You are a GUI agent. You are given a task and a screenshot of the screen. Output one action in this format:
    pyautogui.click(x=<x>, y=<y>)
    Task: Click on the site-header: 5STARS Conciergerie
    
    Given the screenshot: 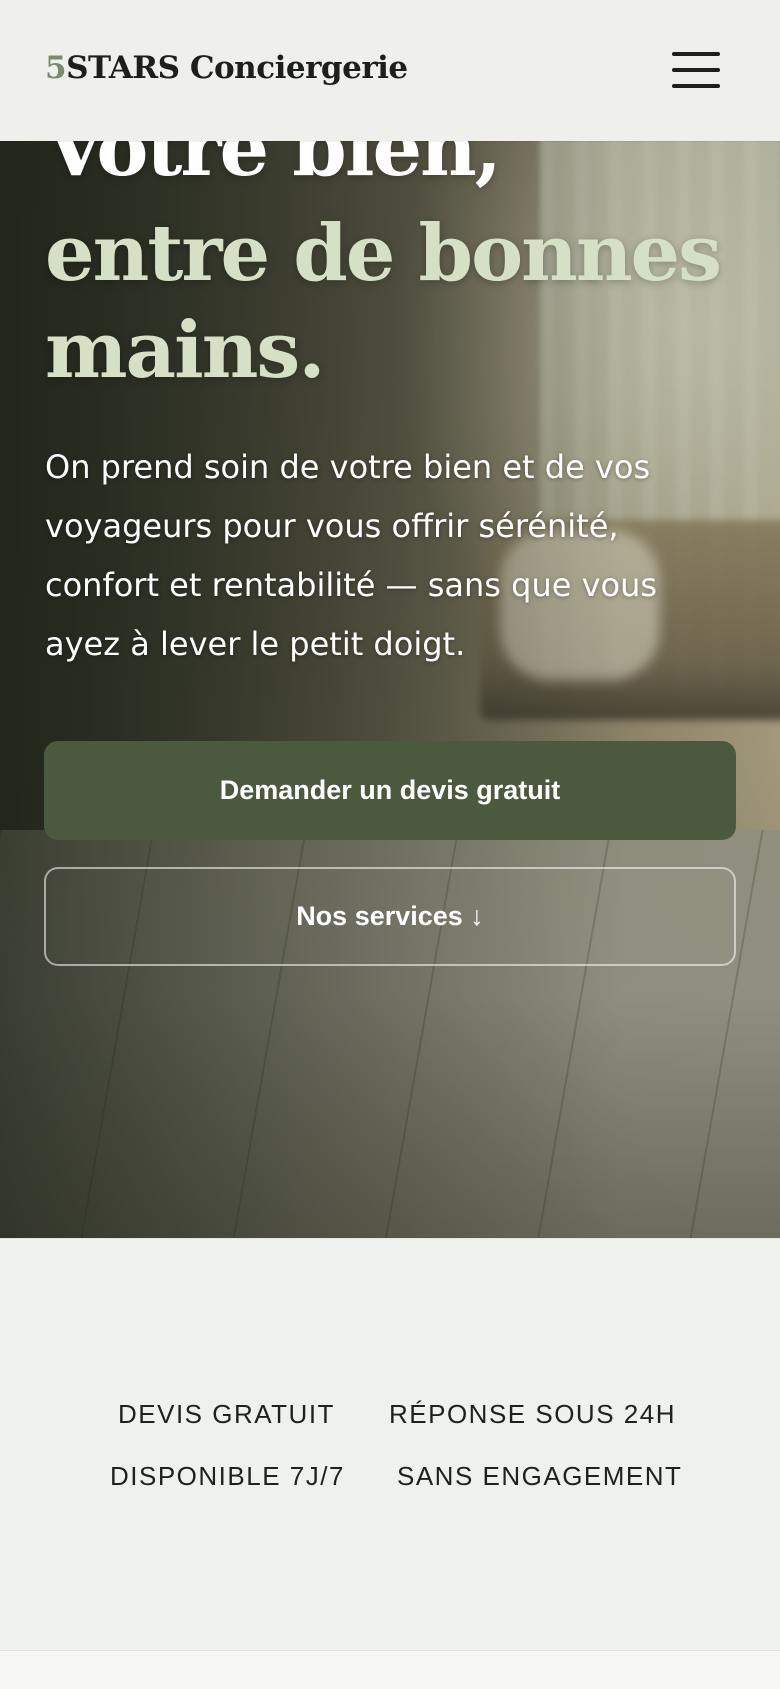 What is the action you would take?
    pyautogui.click(x=390, y=70)
    